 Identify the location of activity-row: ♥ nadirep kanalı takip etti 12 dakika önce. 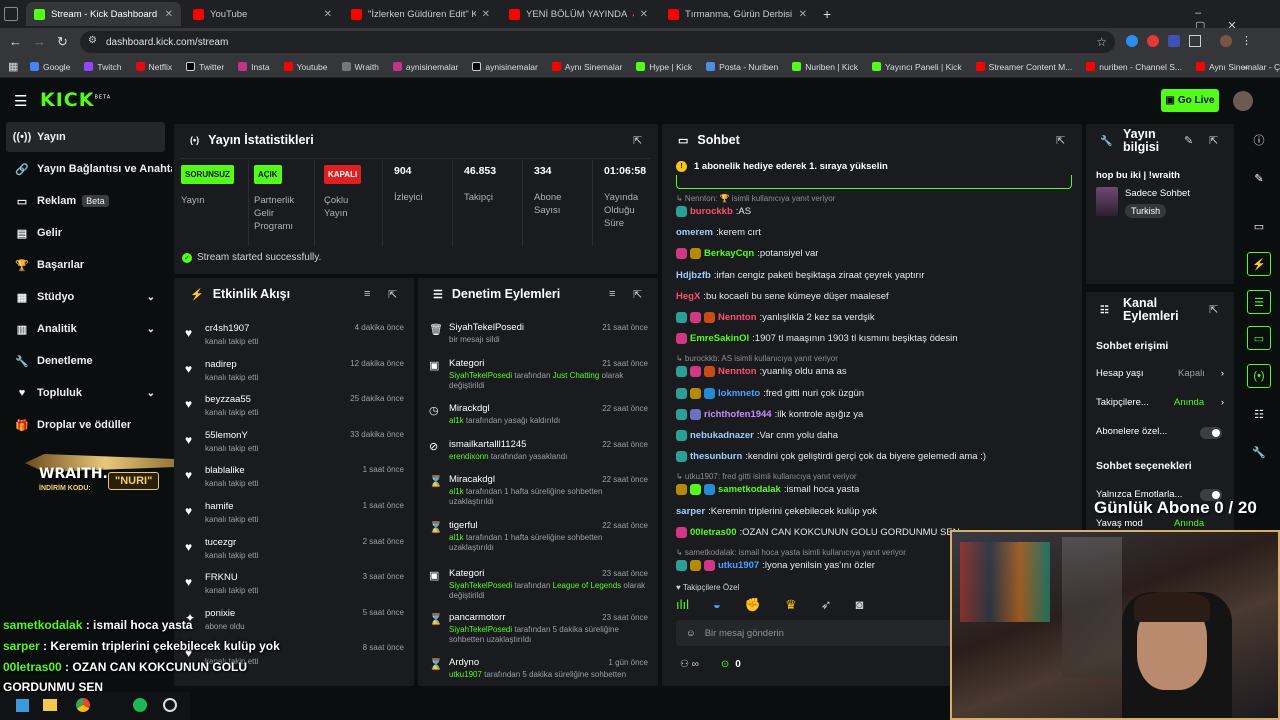
(293, 375).